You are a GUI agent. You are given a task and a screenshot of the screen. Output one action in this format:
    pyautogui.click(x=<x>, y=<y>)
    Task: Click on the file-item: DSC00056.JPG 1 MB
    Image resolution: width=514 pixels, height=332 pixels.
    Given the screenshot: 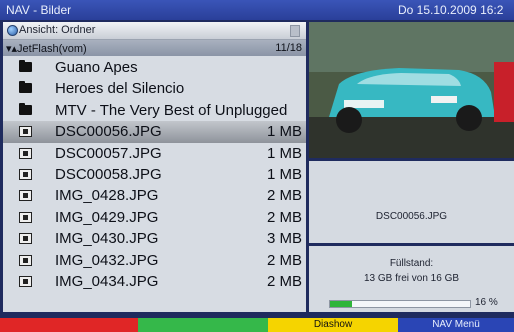 What is the action you would take?
    pyautogui.click(x=154, y=132)
    